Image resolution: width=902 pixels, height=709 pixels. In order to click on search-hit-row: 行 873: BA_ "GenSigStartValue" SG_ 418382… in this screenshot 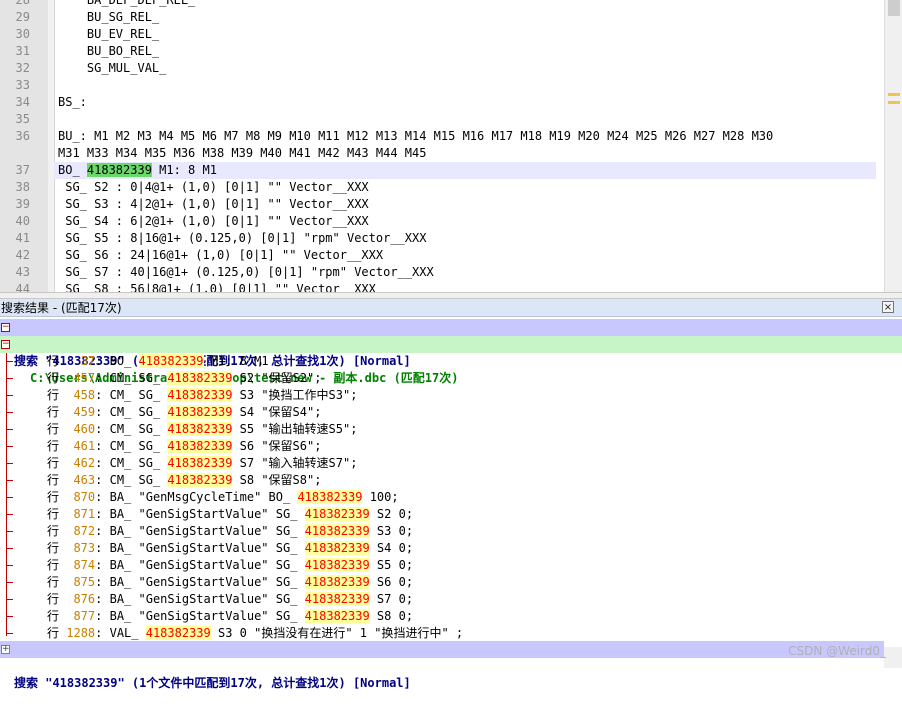, I will do `click(451, 548)`.